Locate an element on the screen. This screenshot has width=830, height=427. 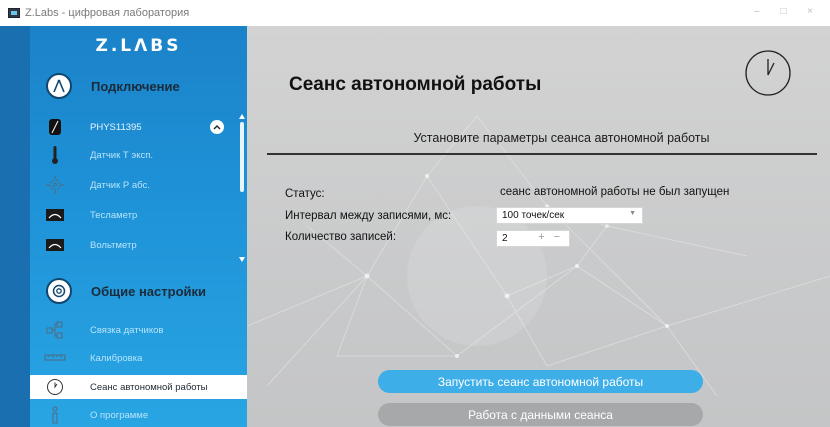
compass-icon is located at coordinates (59, 86).